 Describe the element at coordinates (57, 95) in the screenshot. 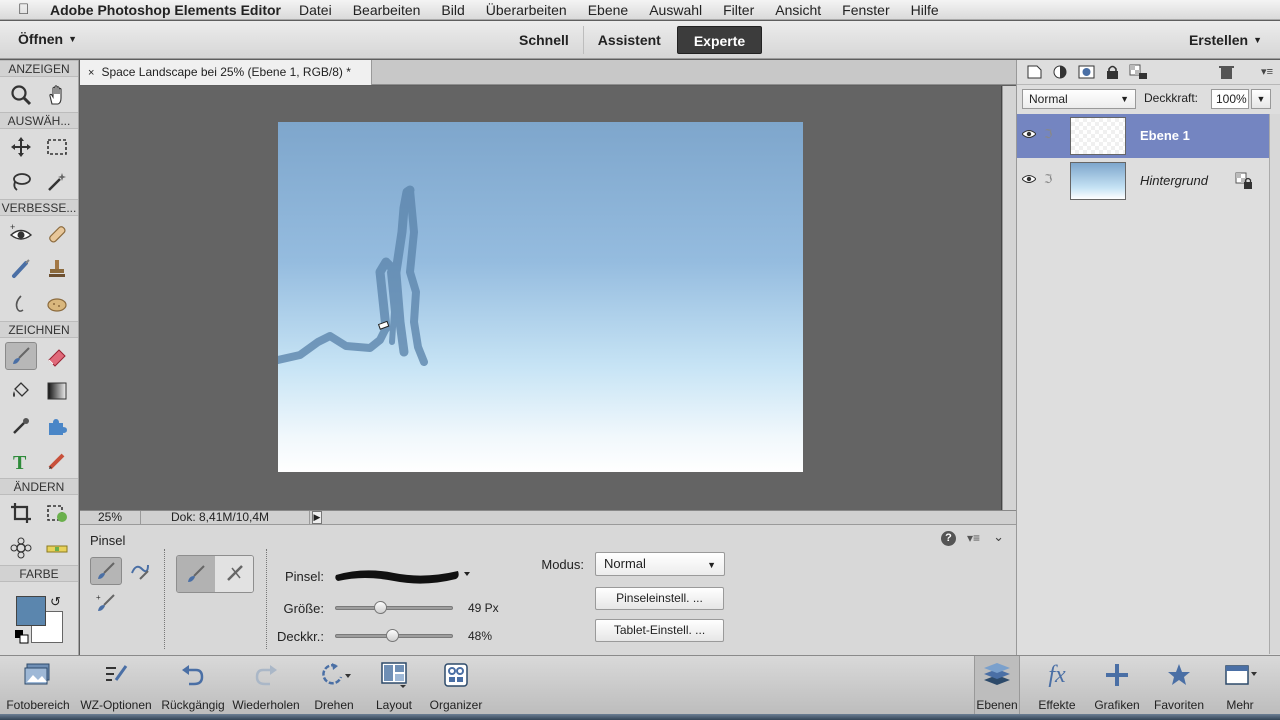

I see `hand-tool` at that location.